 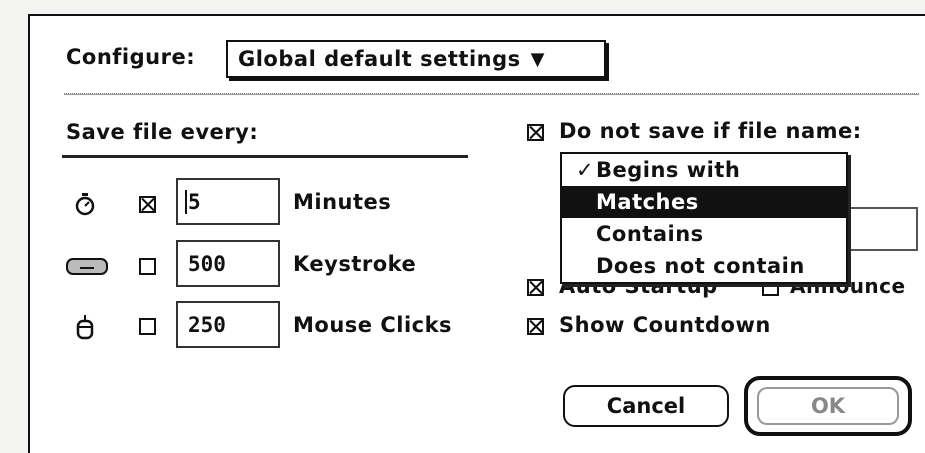 What do you see at coordinates (85, 204) in the screenshot?
I see `stopwatch-icon` at bounding box center [85, 204].